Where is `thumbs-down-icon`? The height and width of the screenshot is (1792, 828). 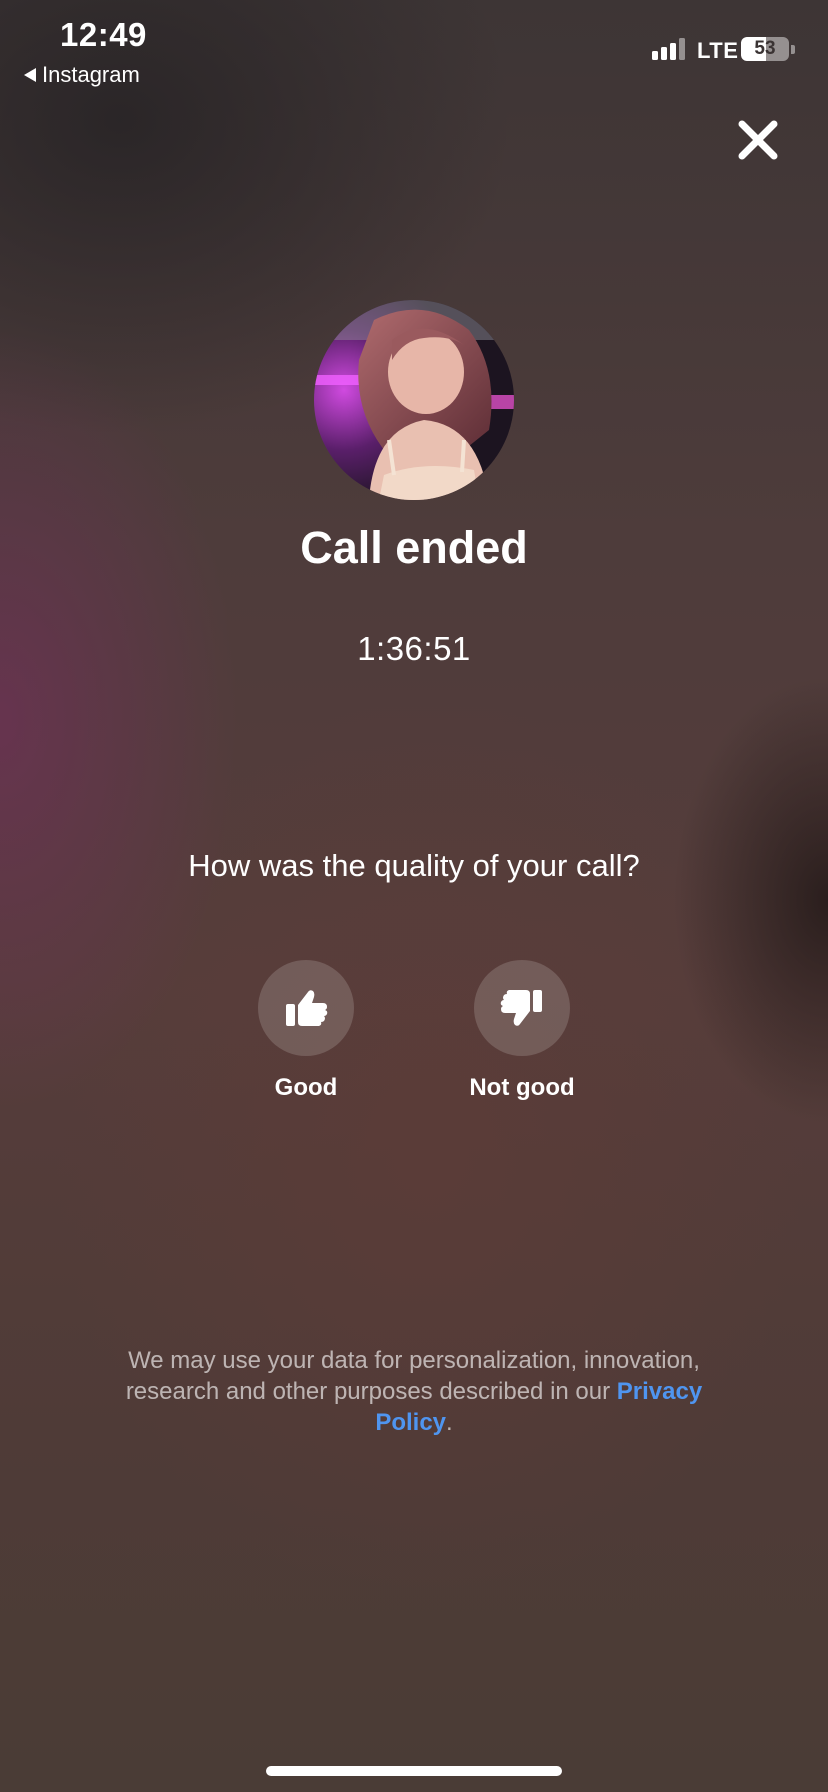
thumbs-down-icon is located at coordinates (521, 1008).